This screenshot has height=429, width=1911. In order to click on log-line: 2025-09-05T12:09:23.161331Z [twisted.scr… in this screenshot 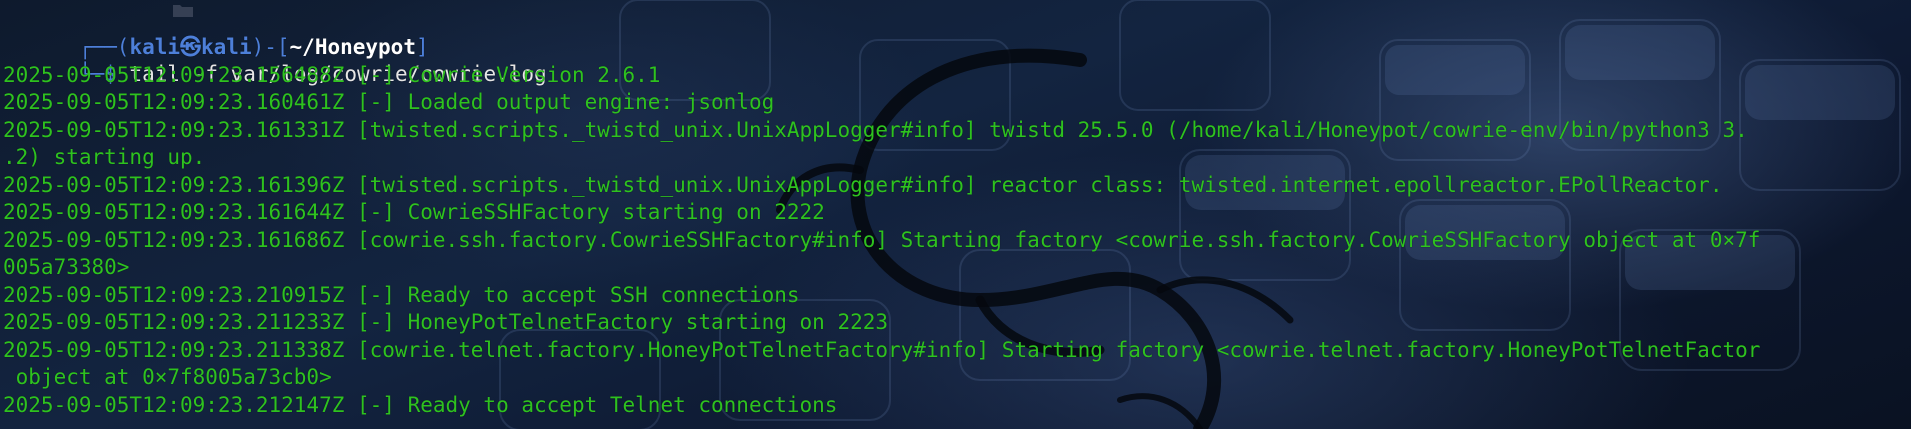, I will do `click(875, 130)`.